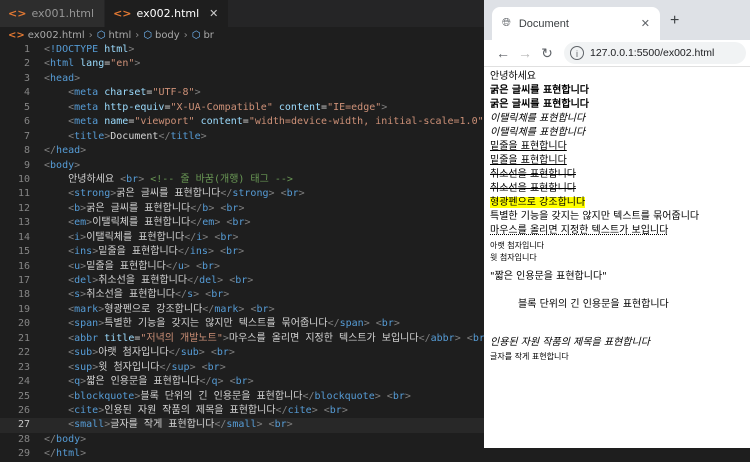 Image resolution: width=750 pixels, height=462 pixels. Describe the element at coordinates (242, 454) in the screenshot. I see `code-line: 29 </html>` at that location.